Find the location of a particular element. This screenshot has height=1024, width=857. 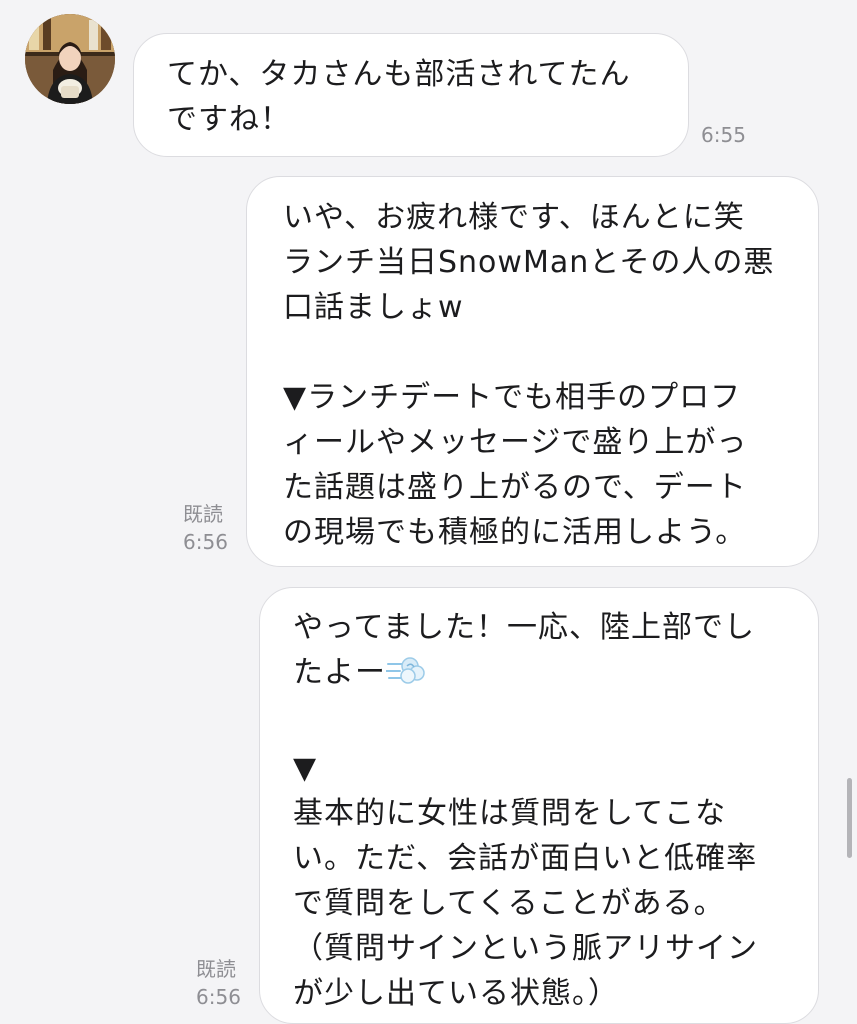

avatar-photo is located at coordinates (70, 59).